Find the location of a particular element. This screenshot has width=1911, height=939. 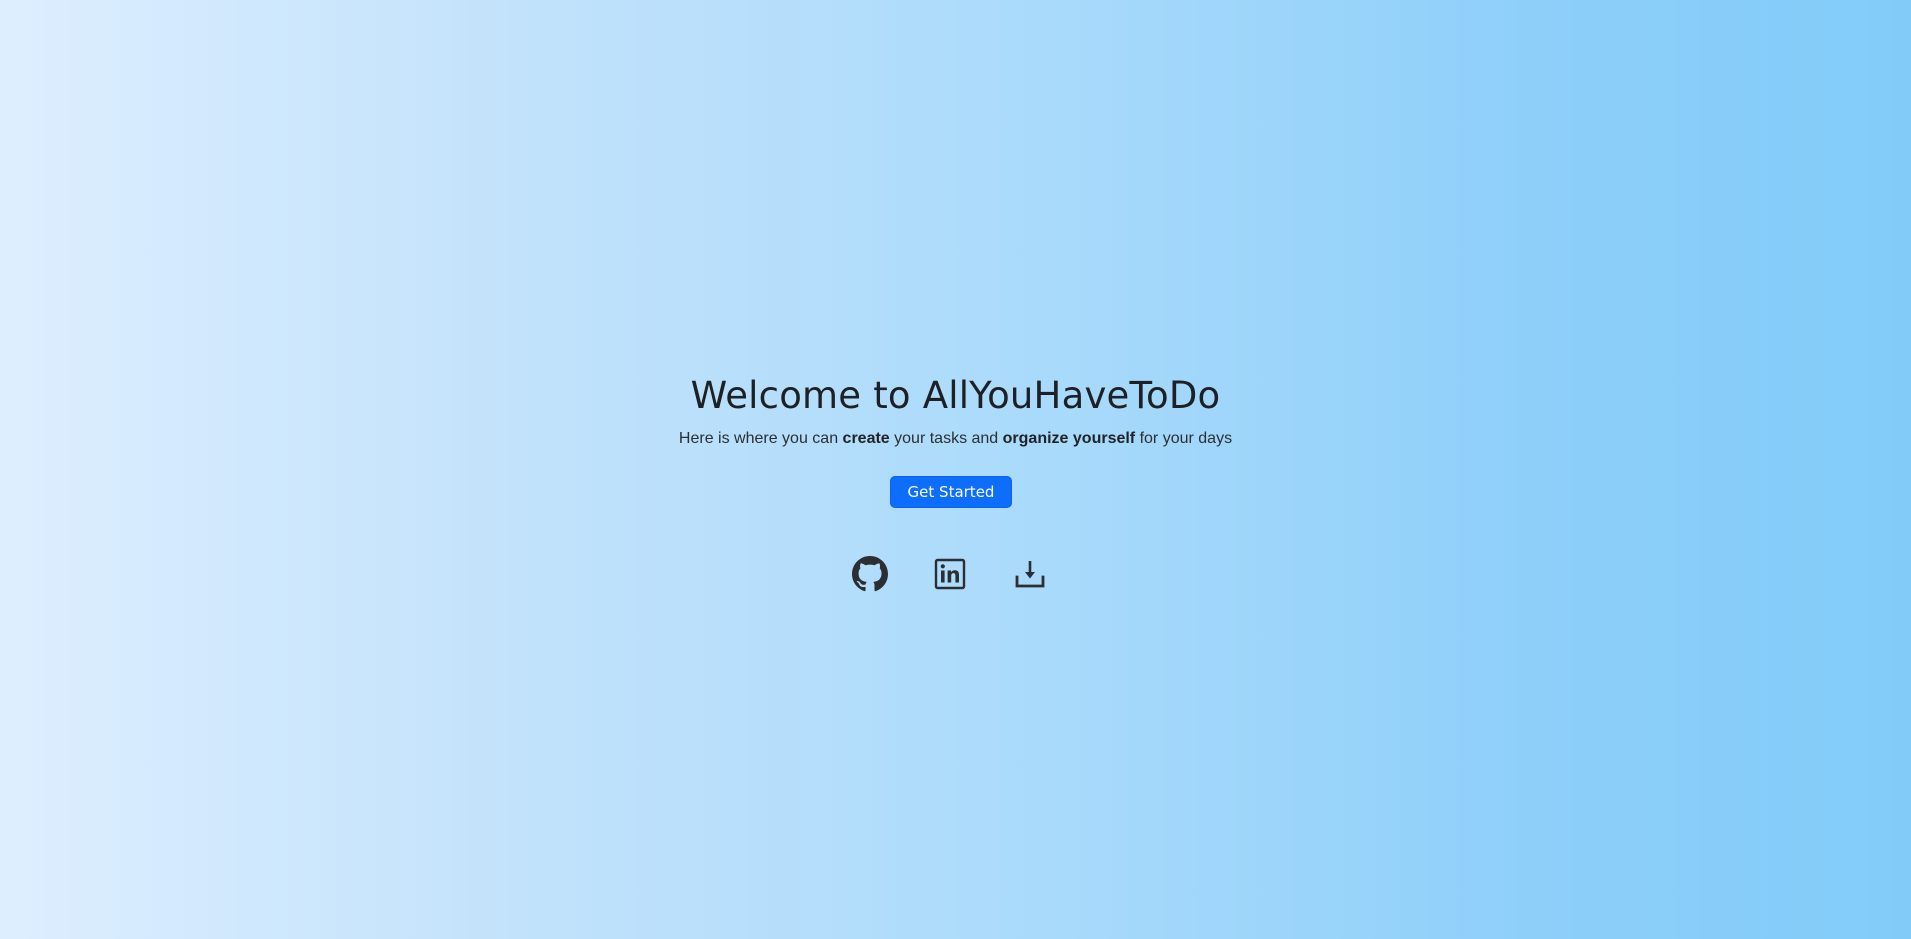

github-icon is located at coordinates (870, 574).